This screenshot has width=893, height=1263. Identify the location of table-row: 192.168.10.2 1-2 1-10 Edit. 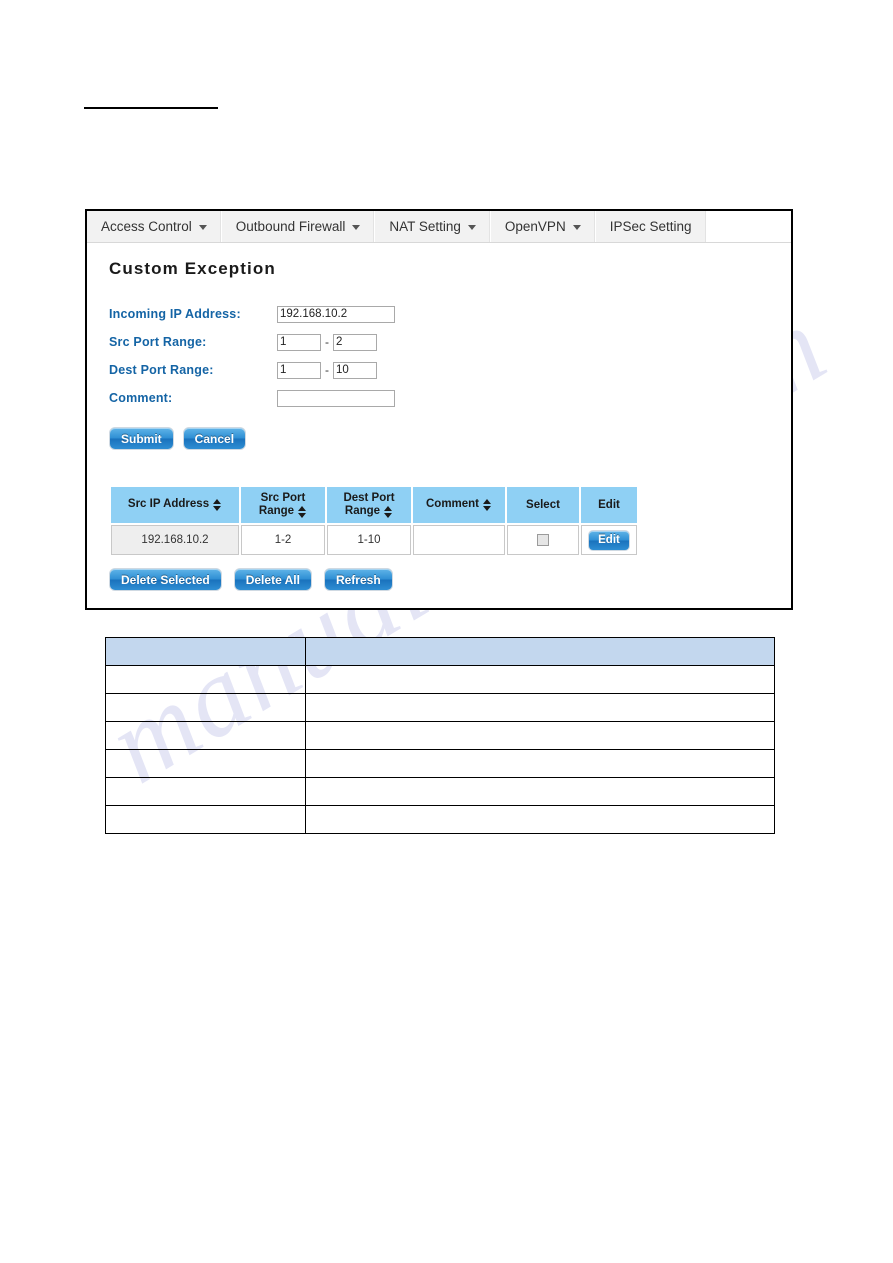
(374, 540).